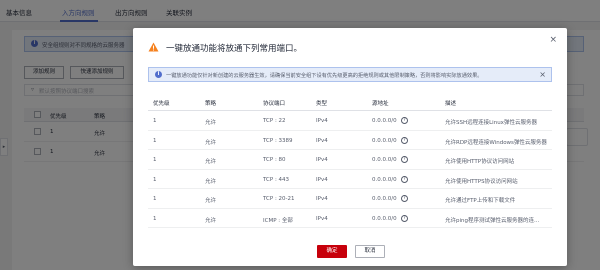  What do you see at coordinates (350, 102) in the screenshot?
I see `table-header: 优先级 策略 协议端口 类型 源地址 描述` at bounding box center [350, 102].